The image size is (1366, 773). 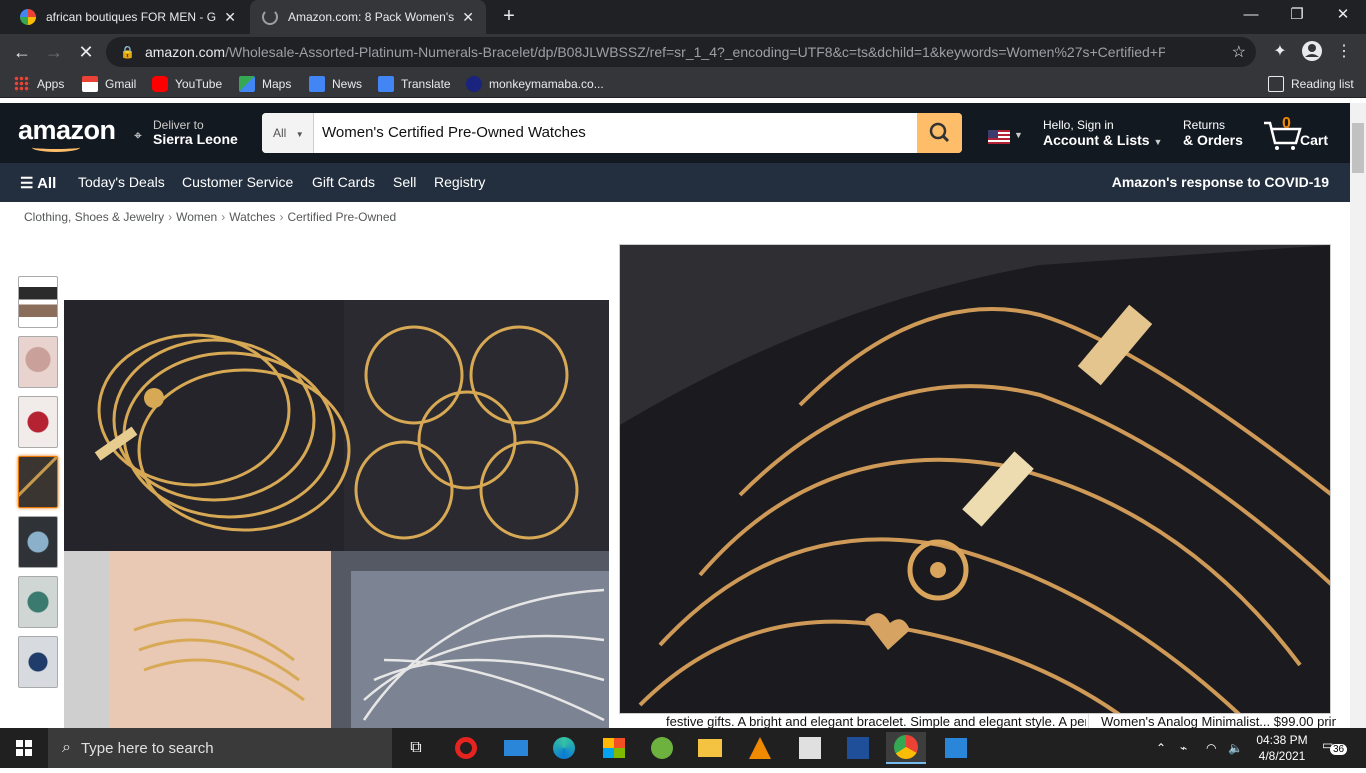 I want to click on volume-icon: 🔈, so click(x=1235, y=748).